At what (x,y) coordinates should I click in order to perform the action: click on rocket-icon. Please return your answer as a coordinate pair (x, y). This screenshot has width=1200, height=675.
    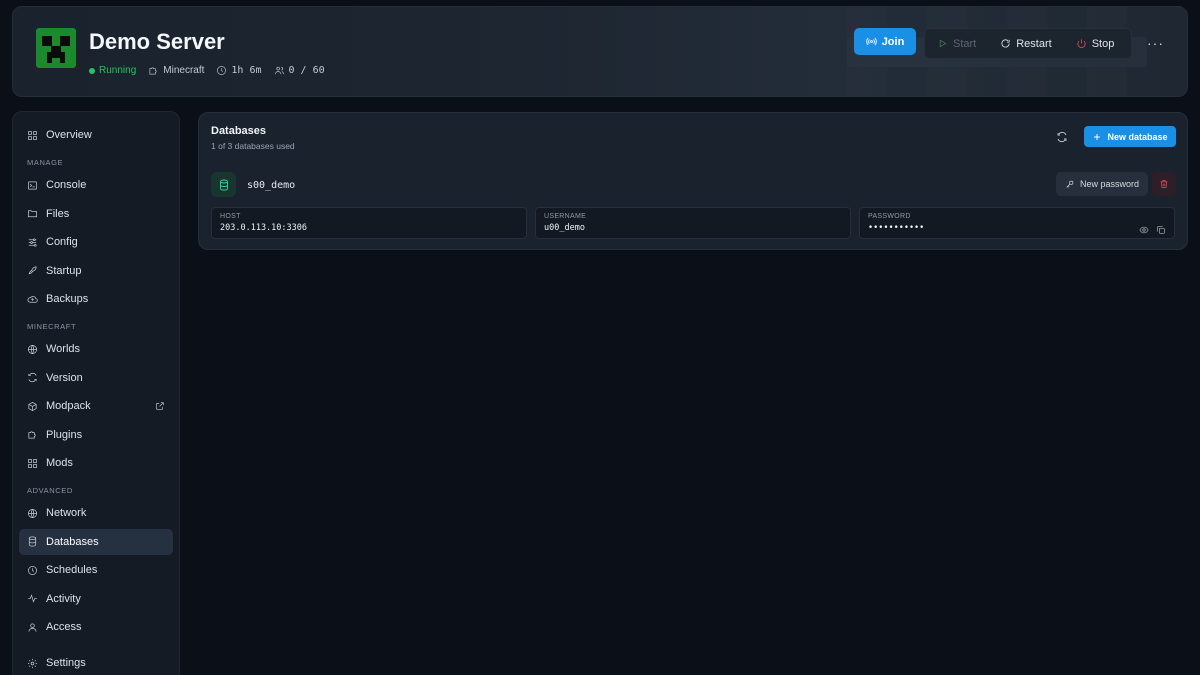
    Looking at the image, I should click on (32, 270).